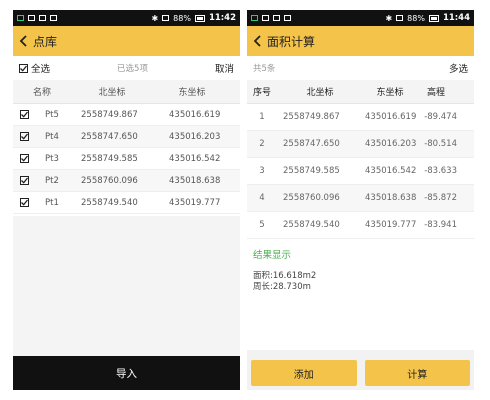  What do you see at coordinates (311, 225) in the screenshot?
I see `north-value: 2558749.540` at bounding box center [311, 225].